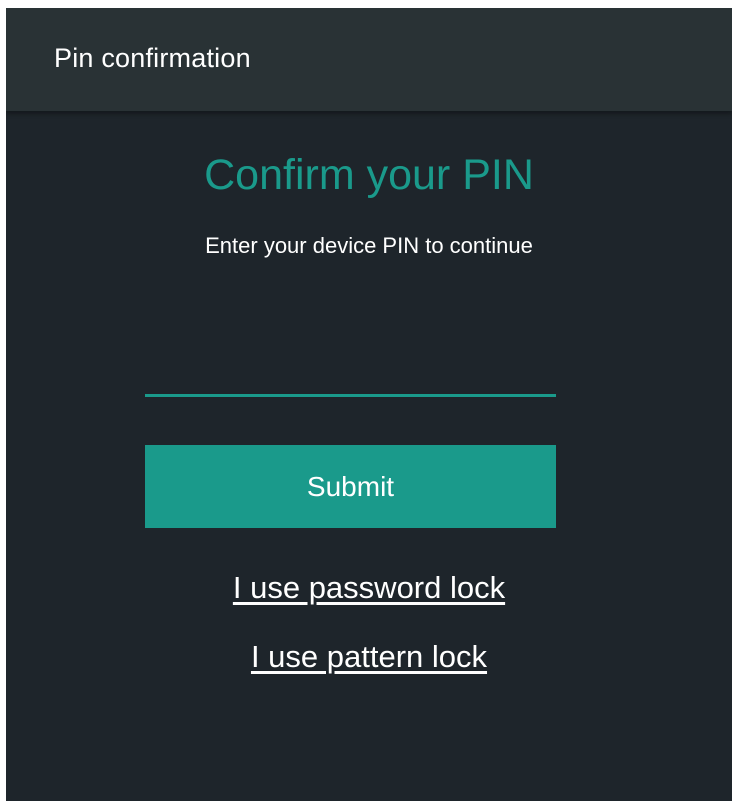  Describe the element at coordinates (152, 58) in the screenshot. I see `window-title: Pin confirmation` at that location.